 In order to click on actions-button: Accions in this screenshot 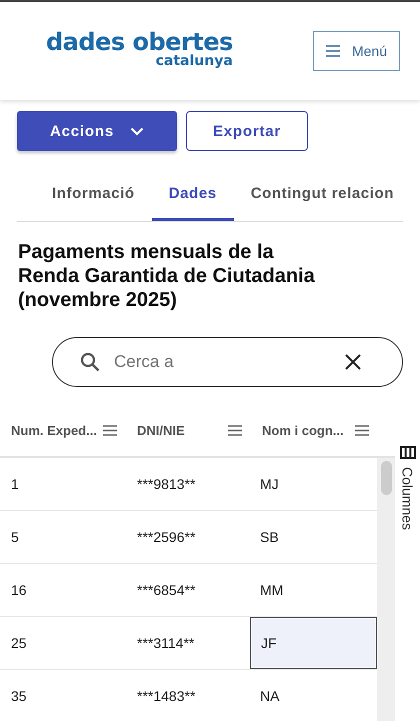, I will do `click(97, 131)`.